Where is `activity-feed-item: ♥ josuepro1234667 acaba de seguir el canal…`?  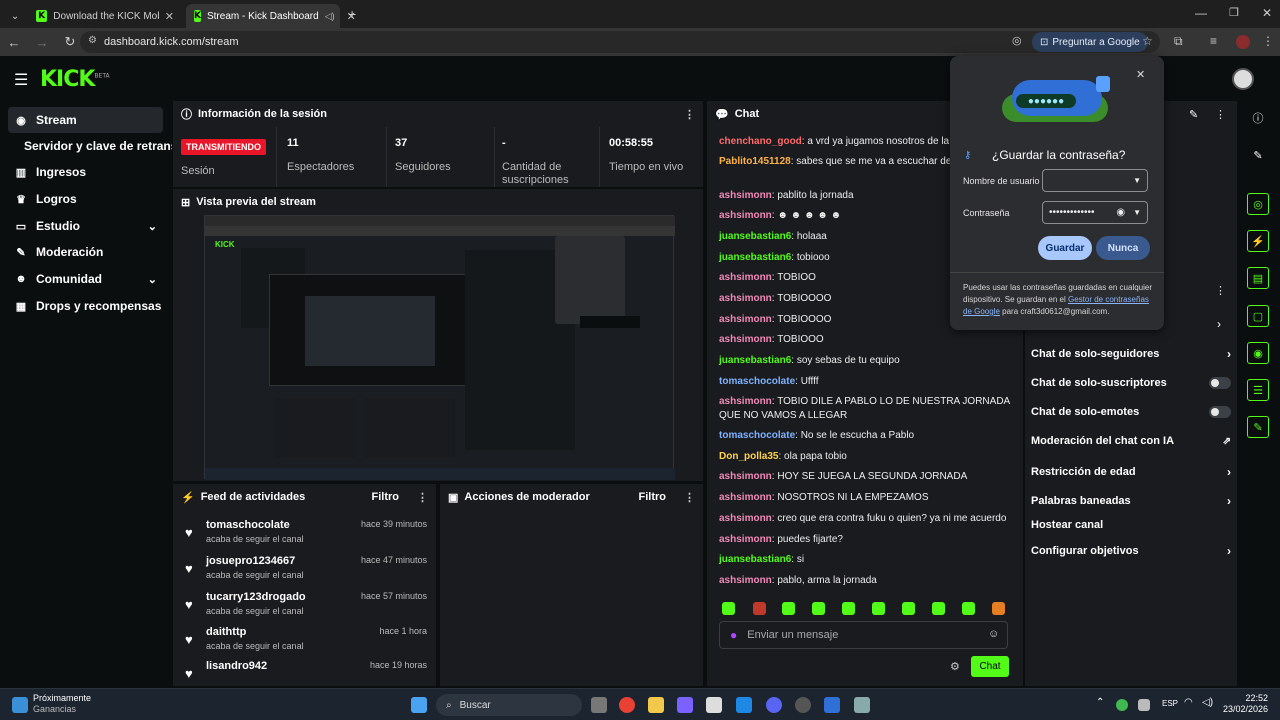 activity-feed-item: ♥ josuepro1234667 acaba de seguir el canal… is located at coordinates (305, 571).